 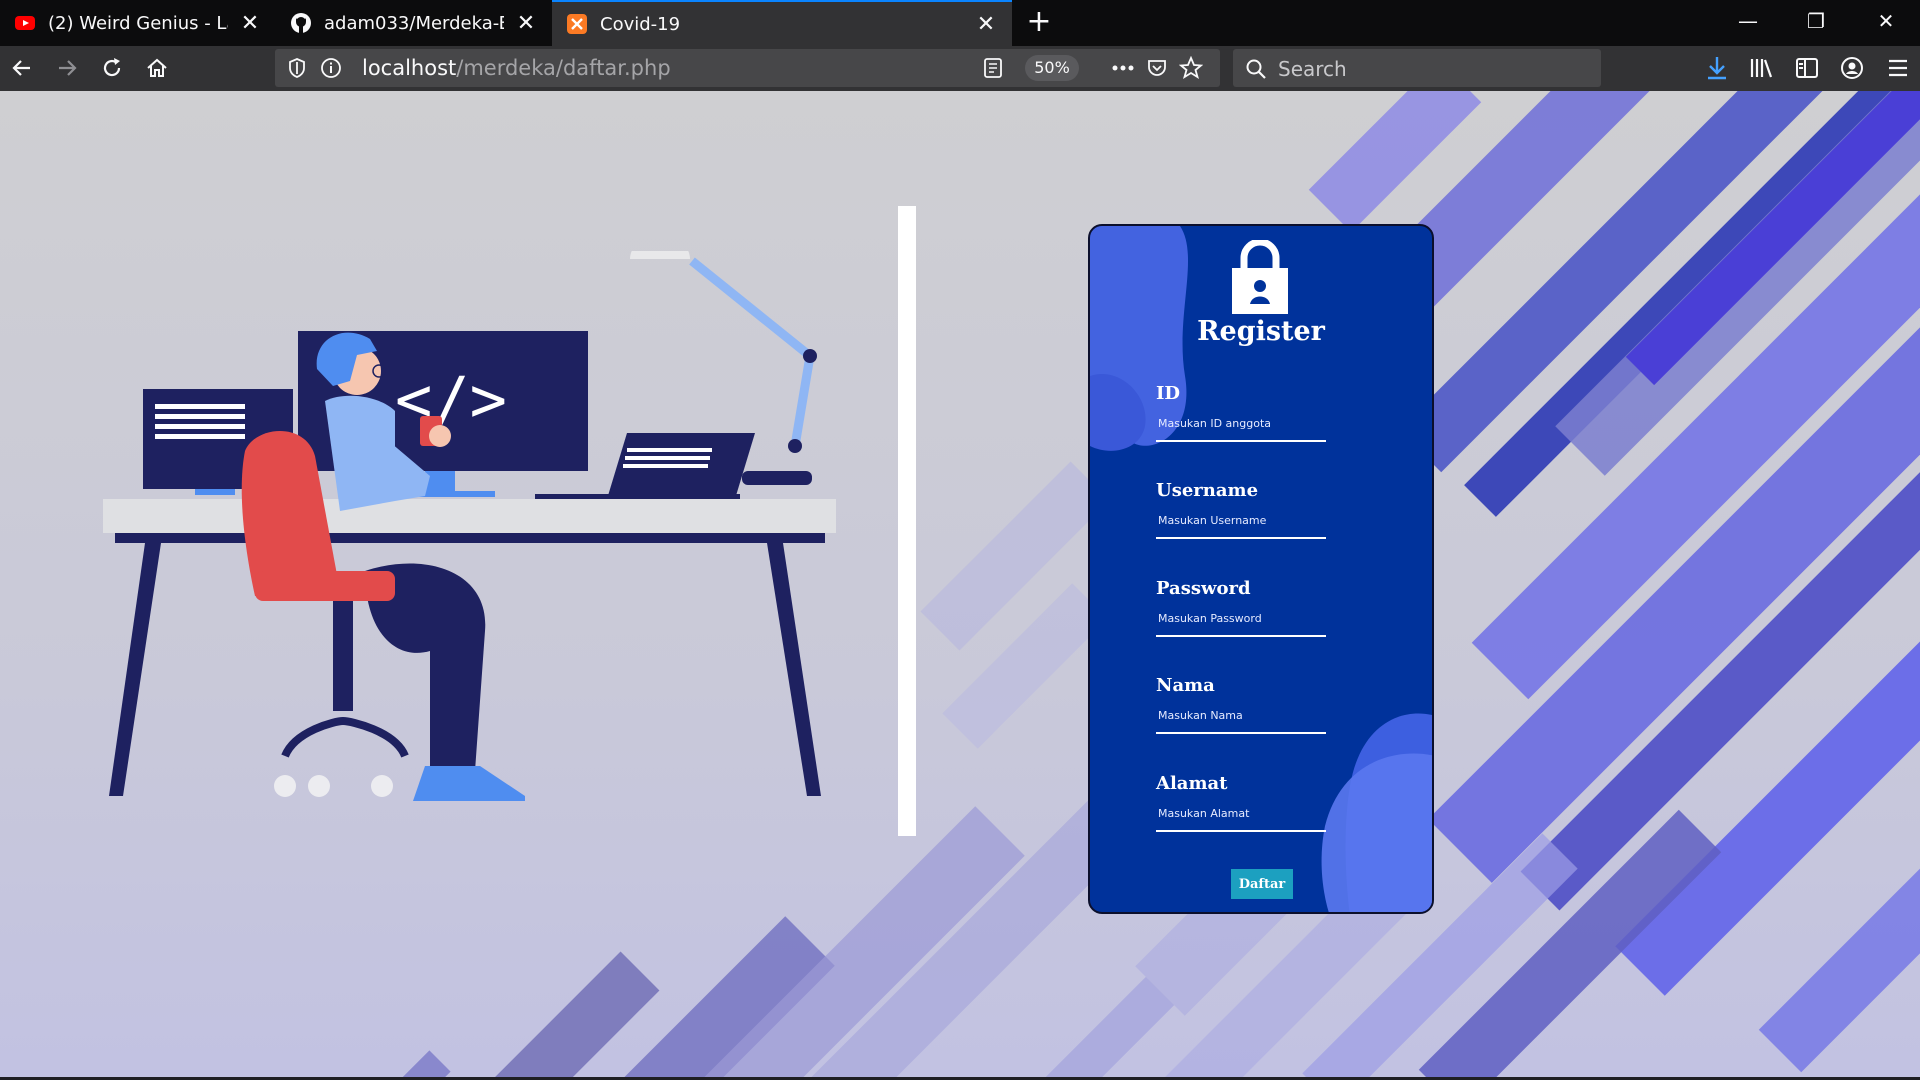 I want to click on password-label: Password, so click(x=1203, y=588).